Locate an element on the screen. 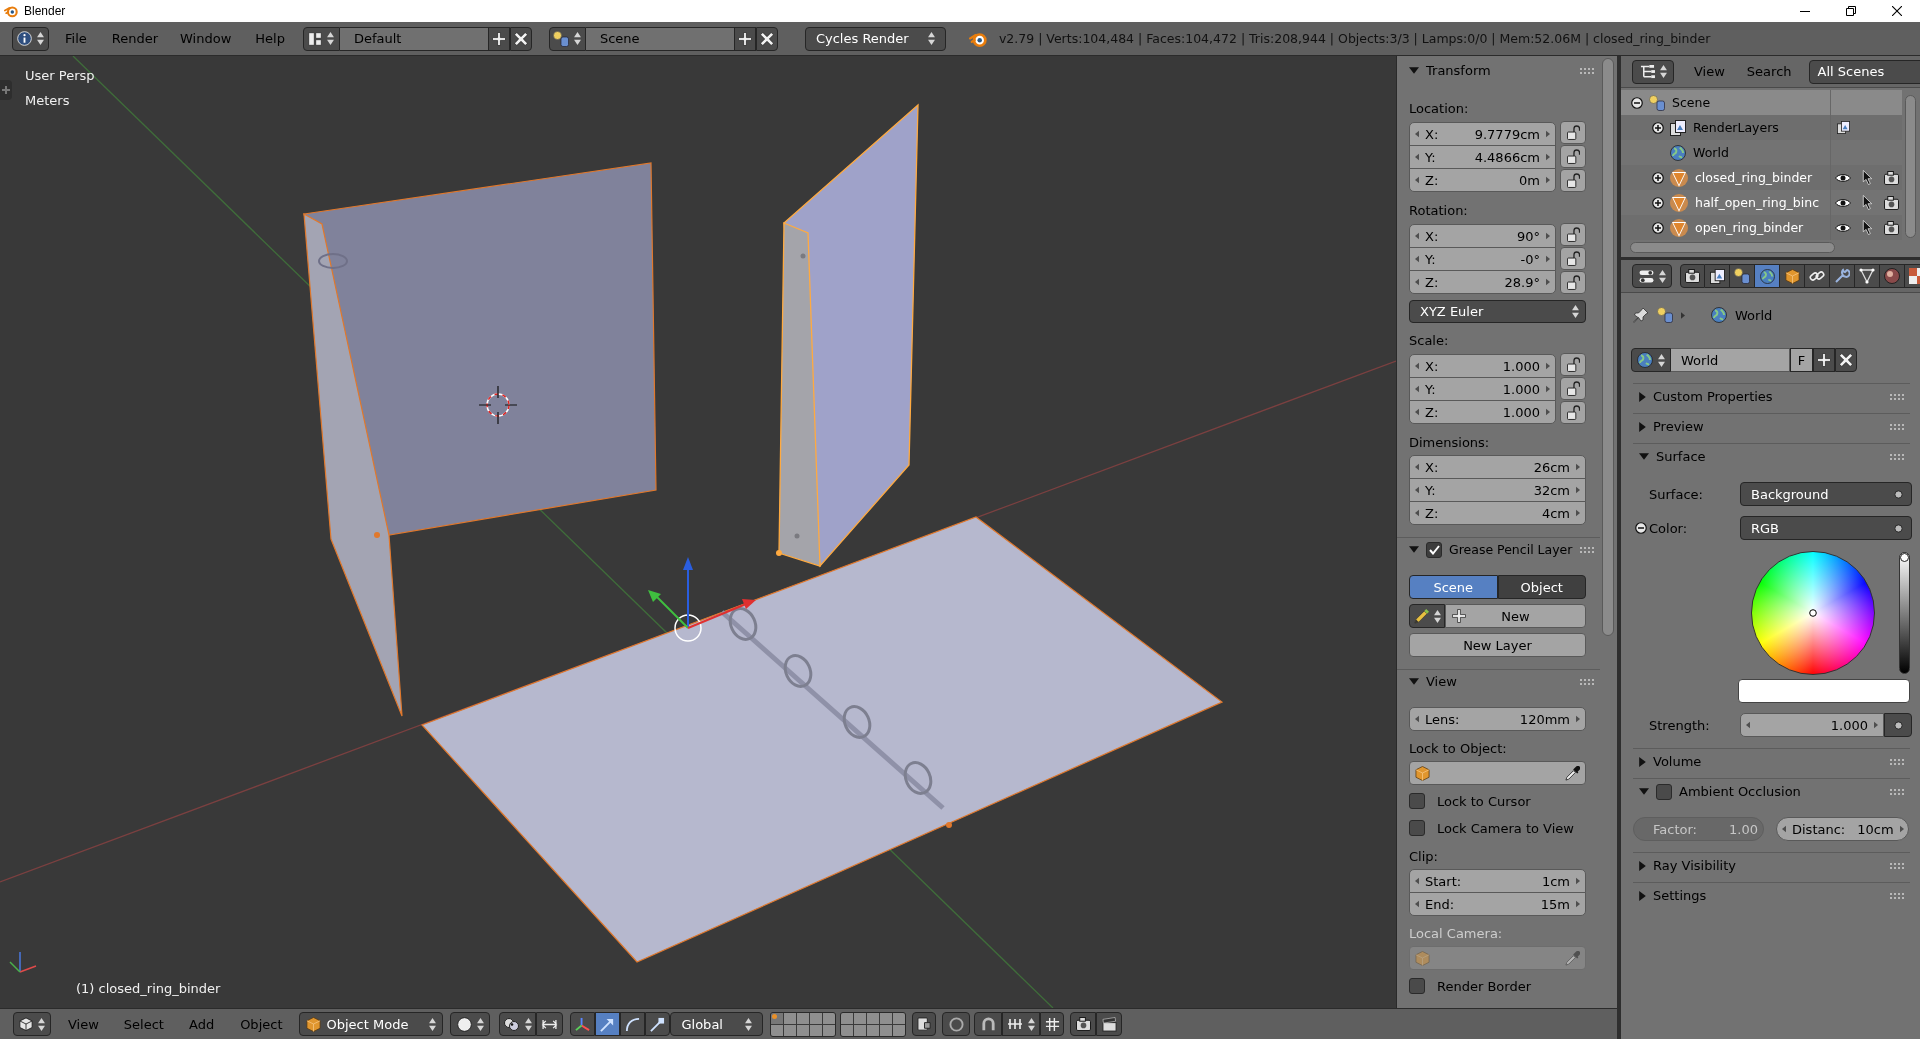  outliner-item-label: closed_ring_binder is located at coordinates (1754, 177).